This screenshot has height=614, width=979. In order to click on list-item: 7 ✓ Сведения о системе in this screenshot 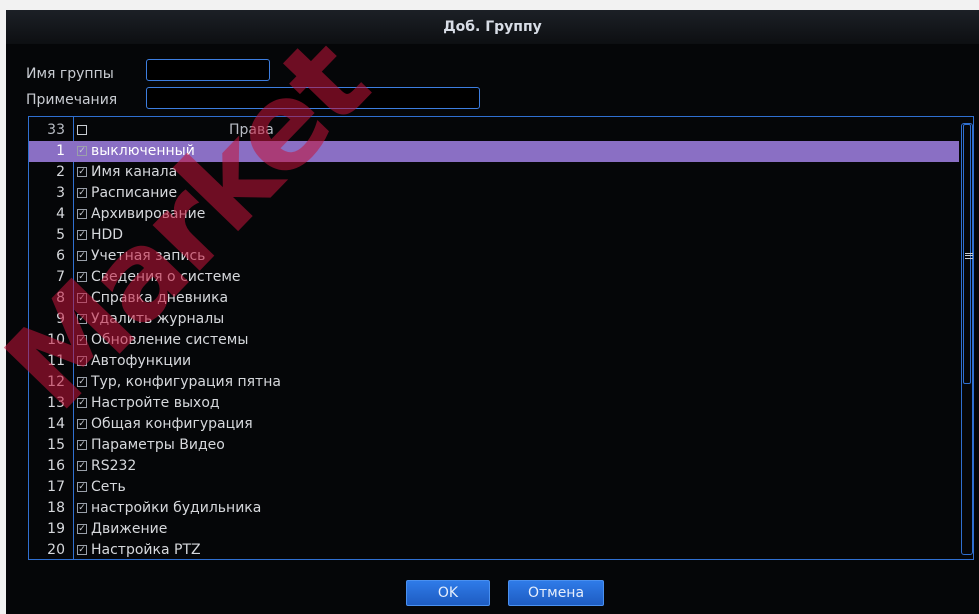, I will do `click(494, 277)`.